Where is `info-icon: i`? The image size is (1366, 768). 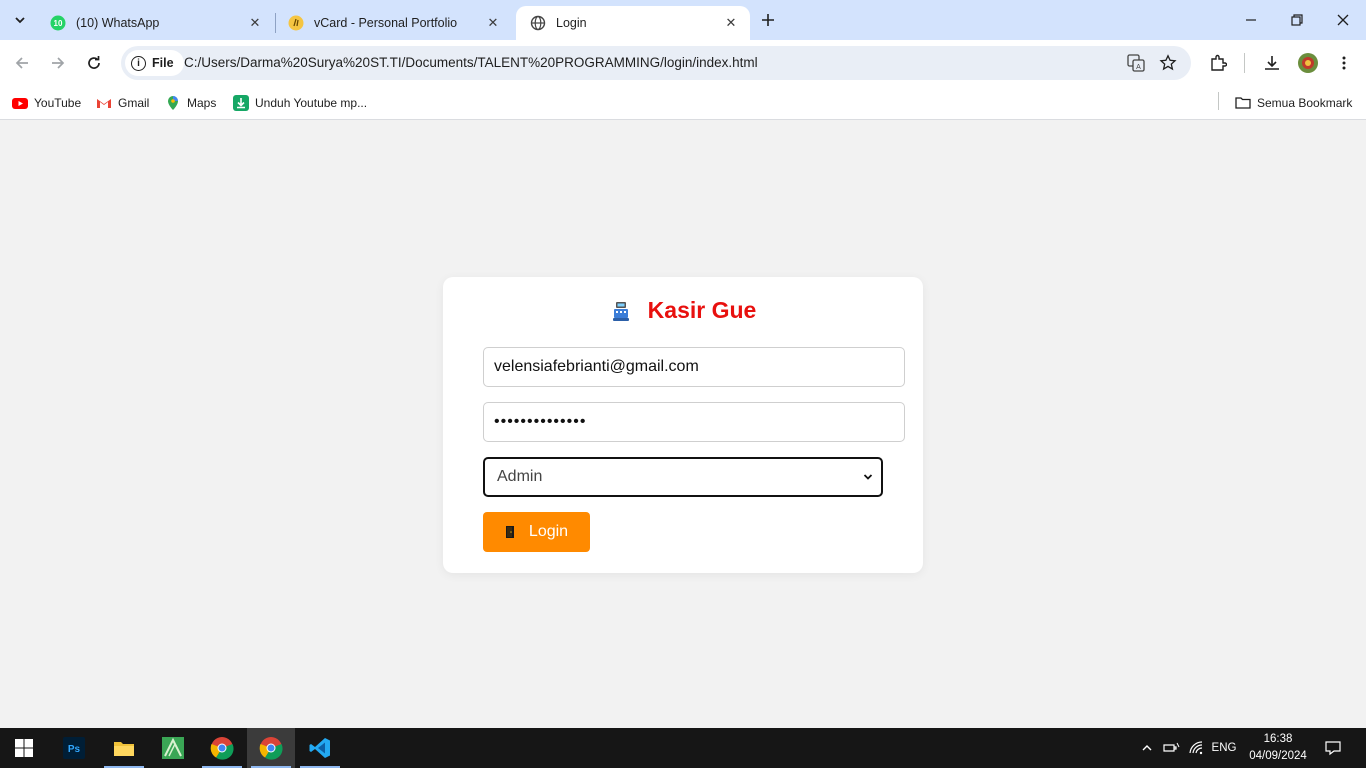
info-icon: i is located at coordinates (138, 63).